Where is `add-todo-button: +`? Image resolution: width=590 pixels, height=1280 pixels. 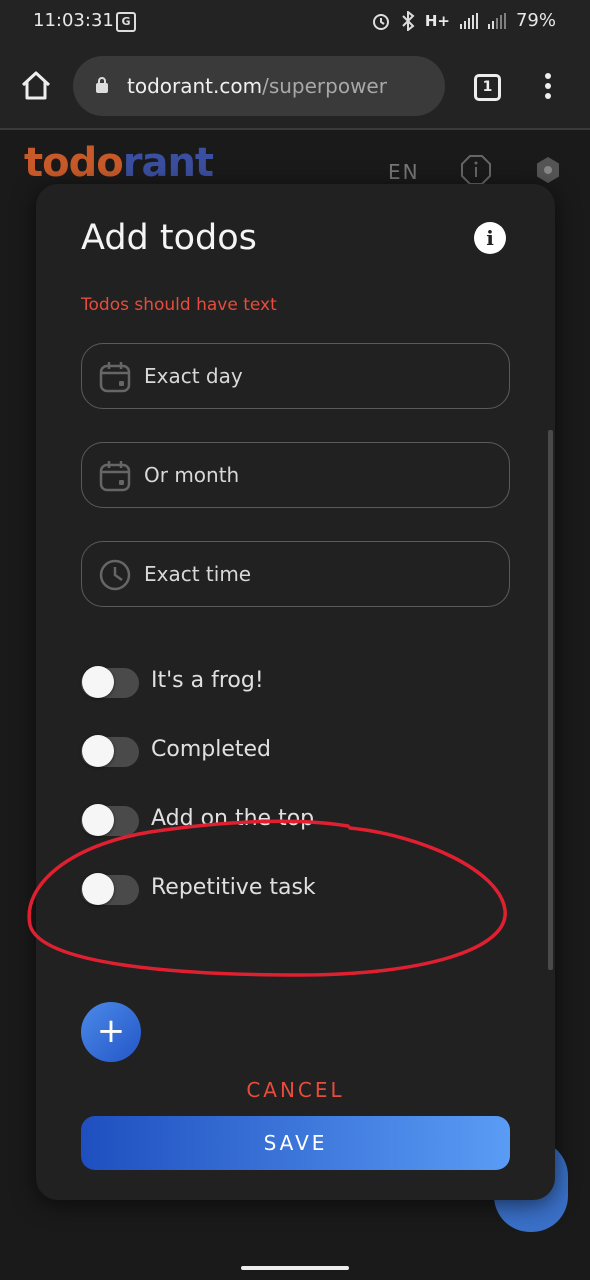
add-todo-button: + is located at coordinates (111, 1032).